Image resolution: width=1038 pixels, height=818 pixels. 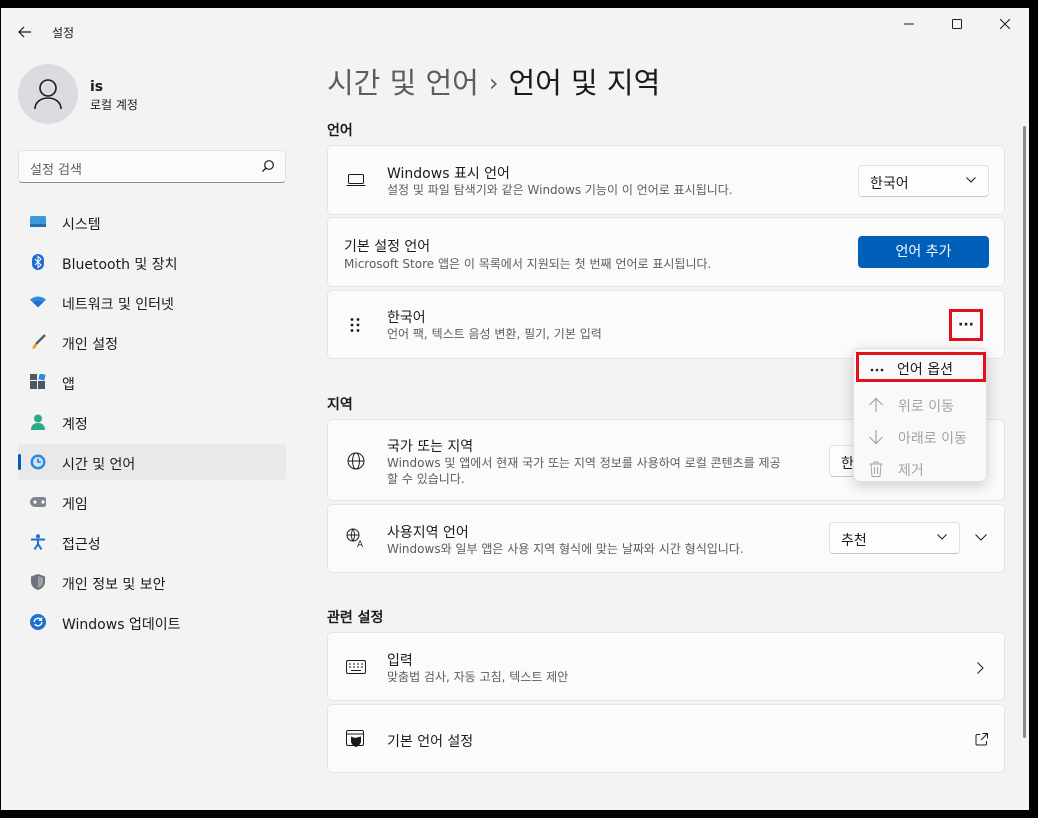 I want to click on menu-item-move-up: 위로 이동, so click(x=921, y=405).